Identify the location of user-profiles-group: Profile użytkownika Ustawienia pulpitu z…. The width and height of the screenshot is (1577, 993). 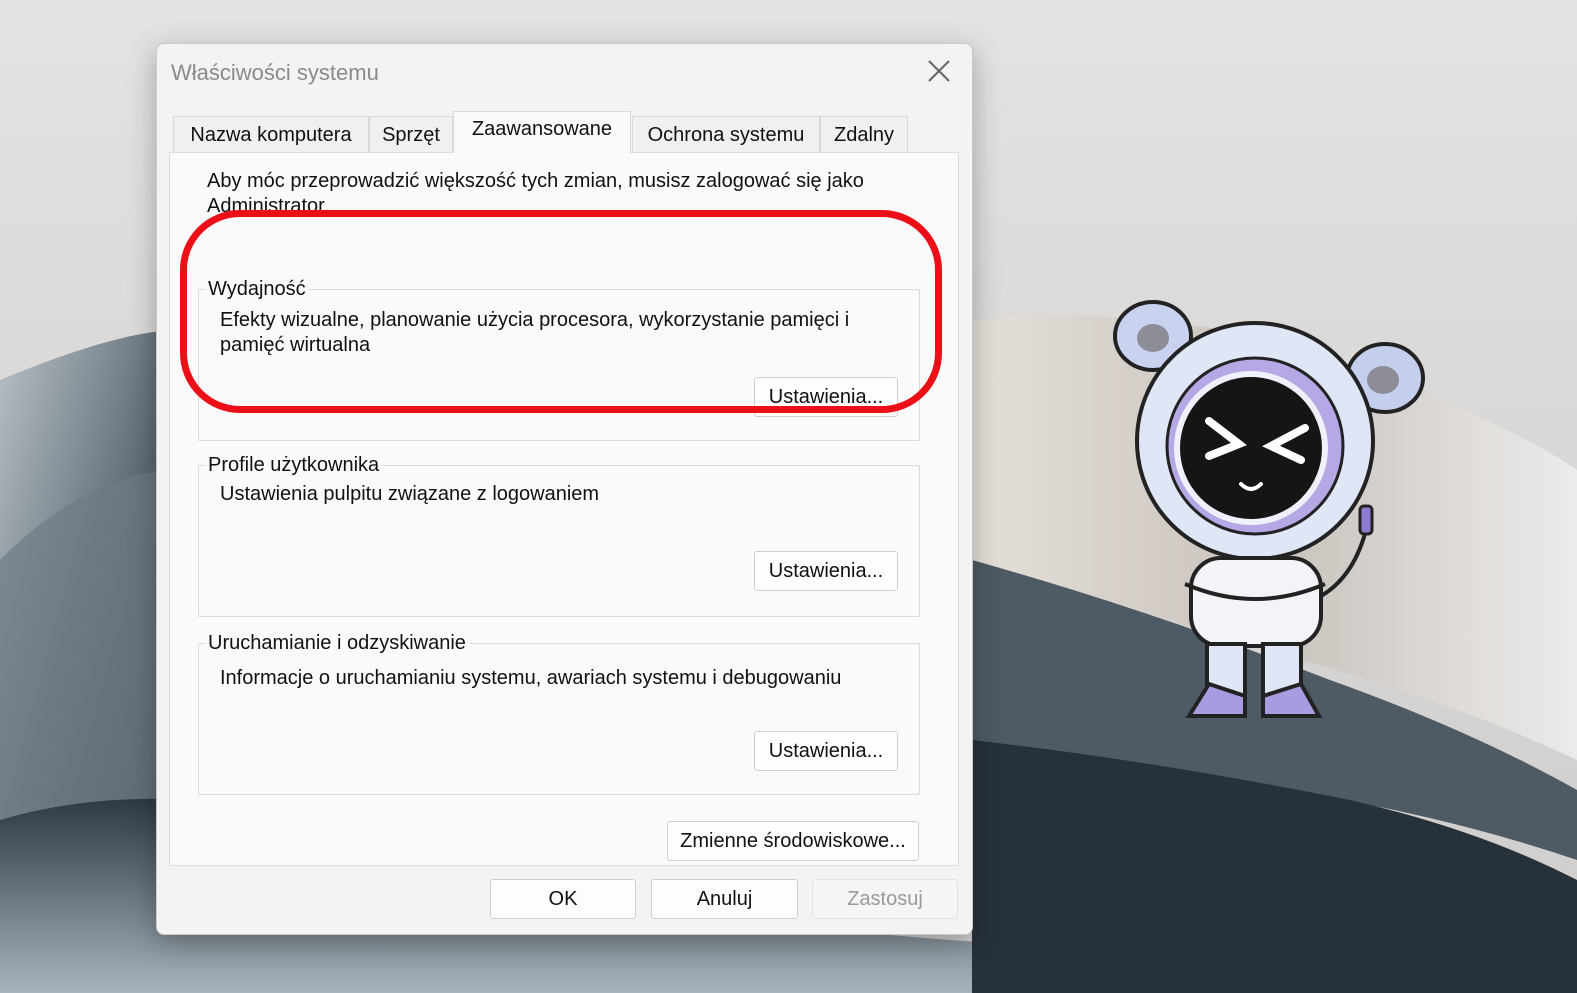
(559, 534).